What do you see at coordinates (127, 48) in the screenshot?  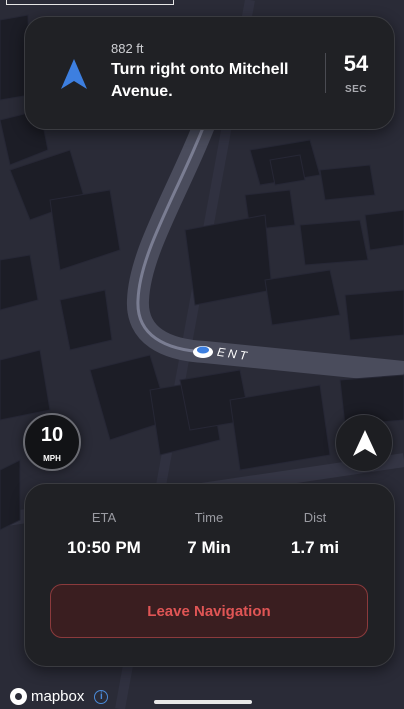 I see `maneuver-distance: 882 ft` at bounding box center [127, 48].